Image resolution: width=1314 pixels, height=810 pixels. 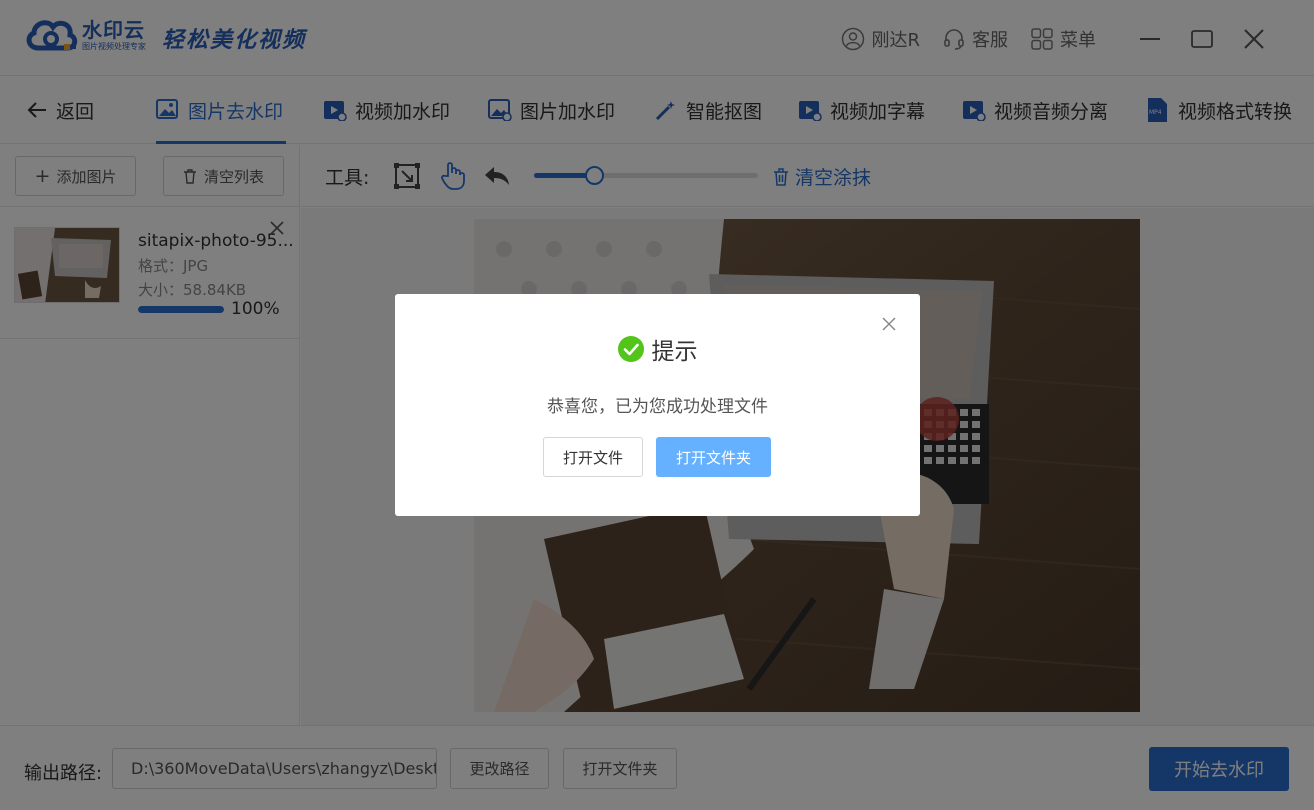 What do you see at coordinates (713, 457) in the screenshot?
I see `open-folder-button: 打开文件夹` at bounding box center [713, 457].